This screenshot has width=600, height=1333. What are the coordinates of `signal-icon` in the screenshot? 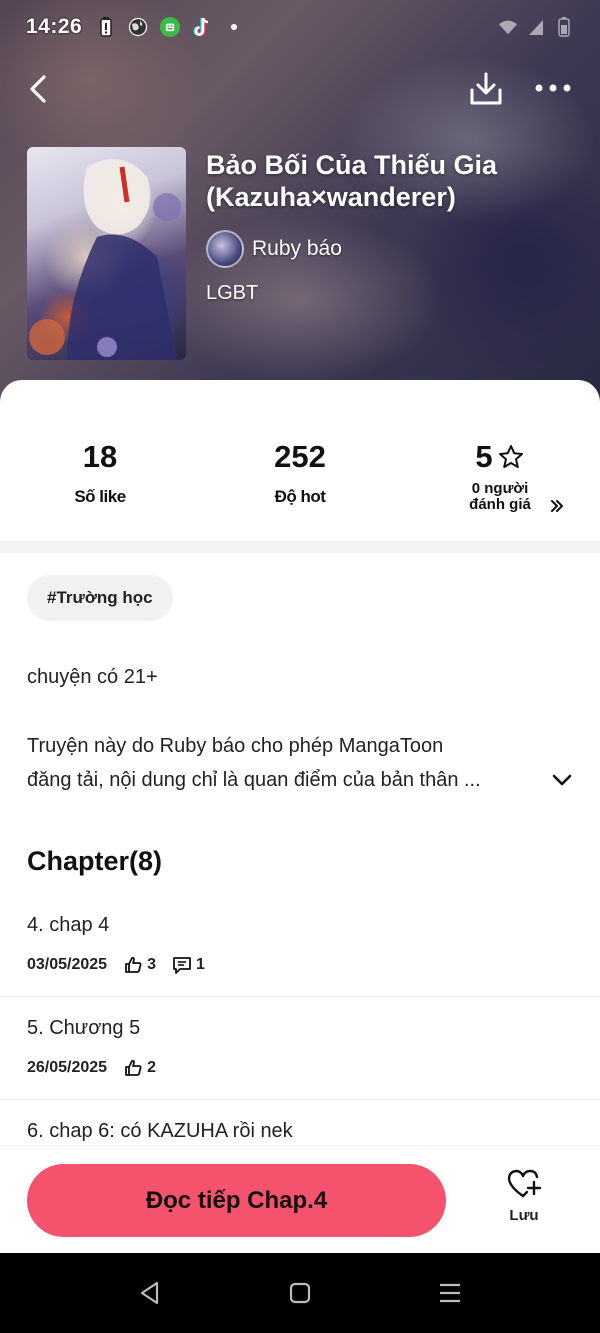 It's located at (536, 27).